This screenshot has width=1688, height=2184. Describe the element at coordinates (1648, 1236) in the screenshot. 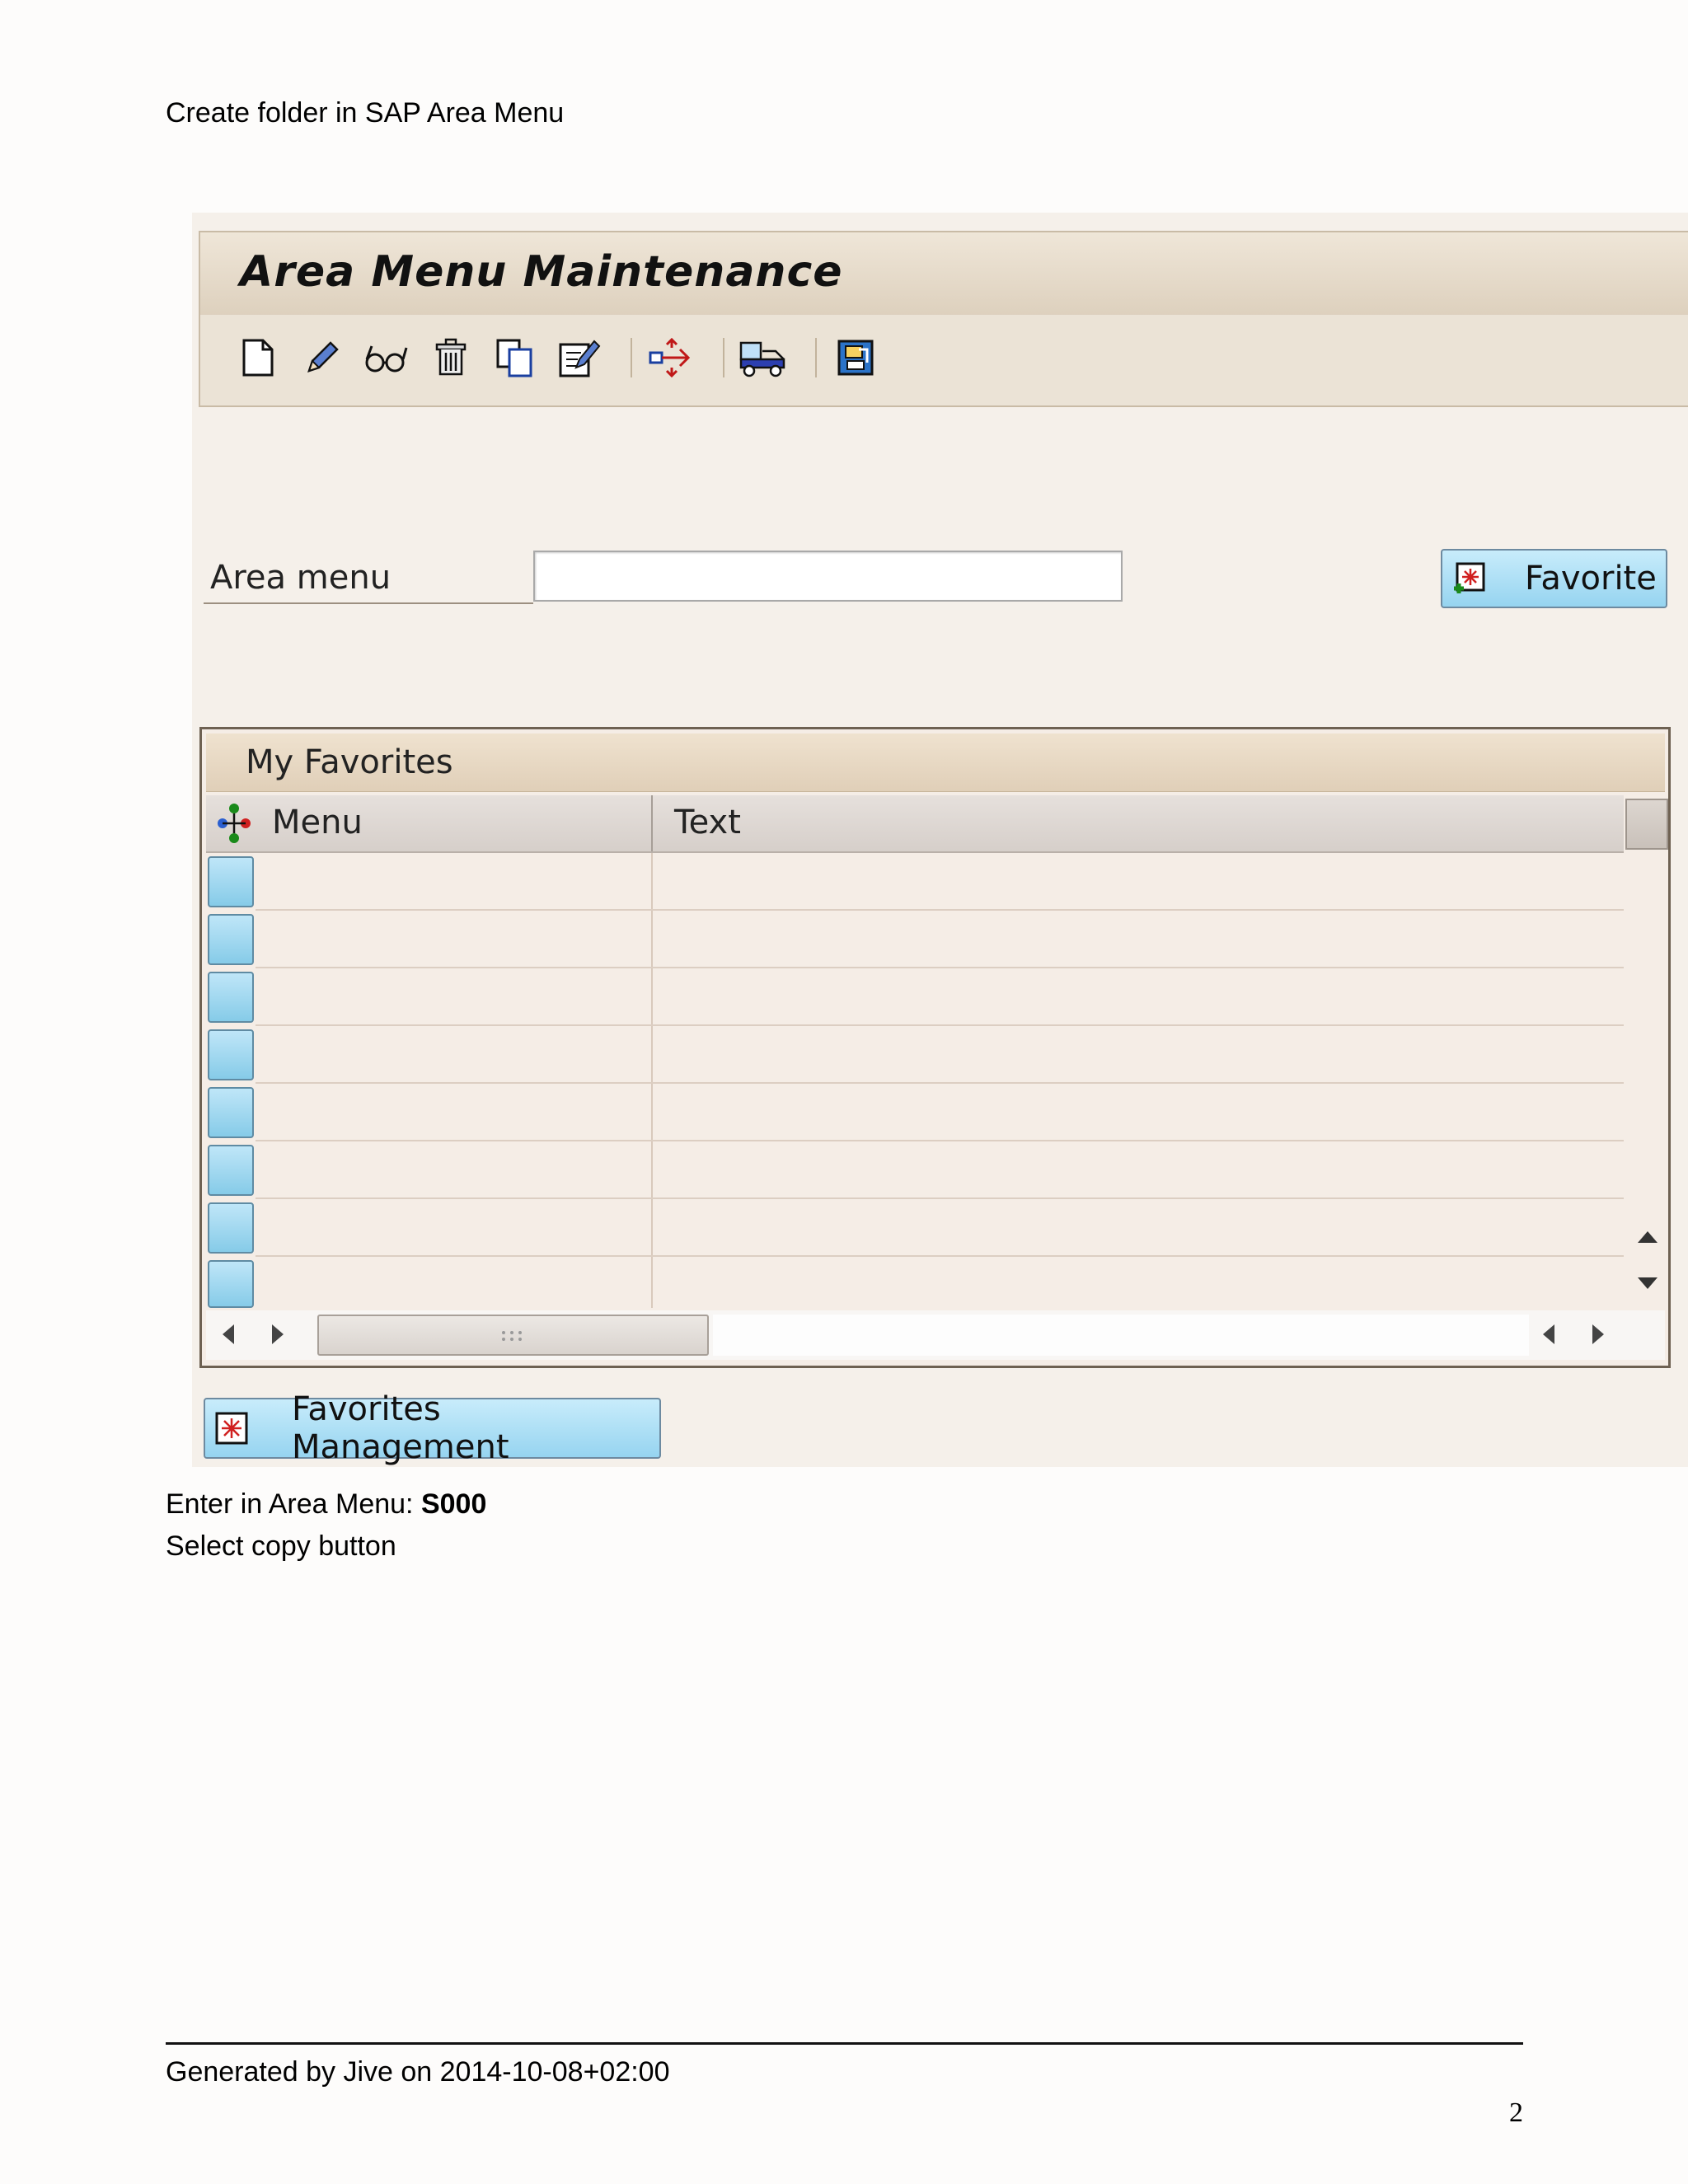

I see `scroll-up-arrow-icon` at that location.